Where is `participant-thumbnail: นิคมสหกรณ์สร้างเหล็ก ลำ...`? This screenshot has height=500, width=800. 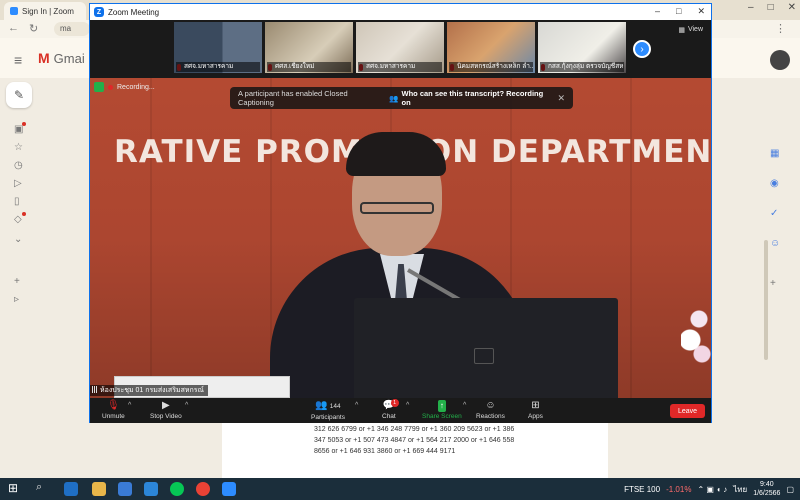 participant-thumbnail: นิคมสหกรณ์สร้างเหล็ก ลำ... is located at coordinates (491, 47).